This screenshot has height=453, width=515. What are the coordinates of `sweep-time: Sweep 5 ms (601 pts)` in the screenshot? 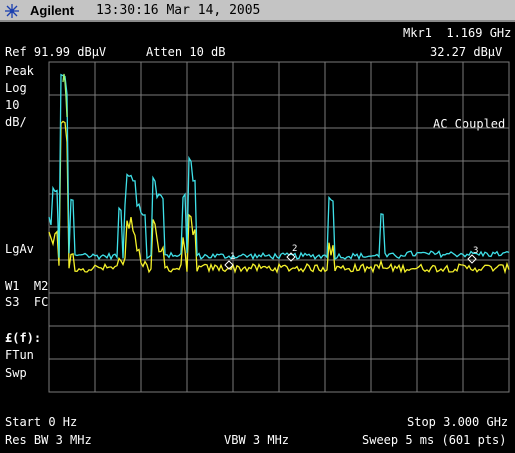 It's located at (434, 440).